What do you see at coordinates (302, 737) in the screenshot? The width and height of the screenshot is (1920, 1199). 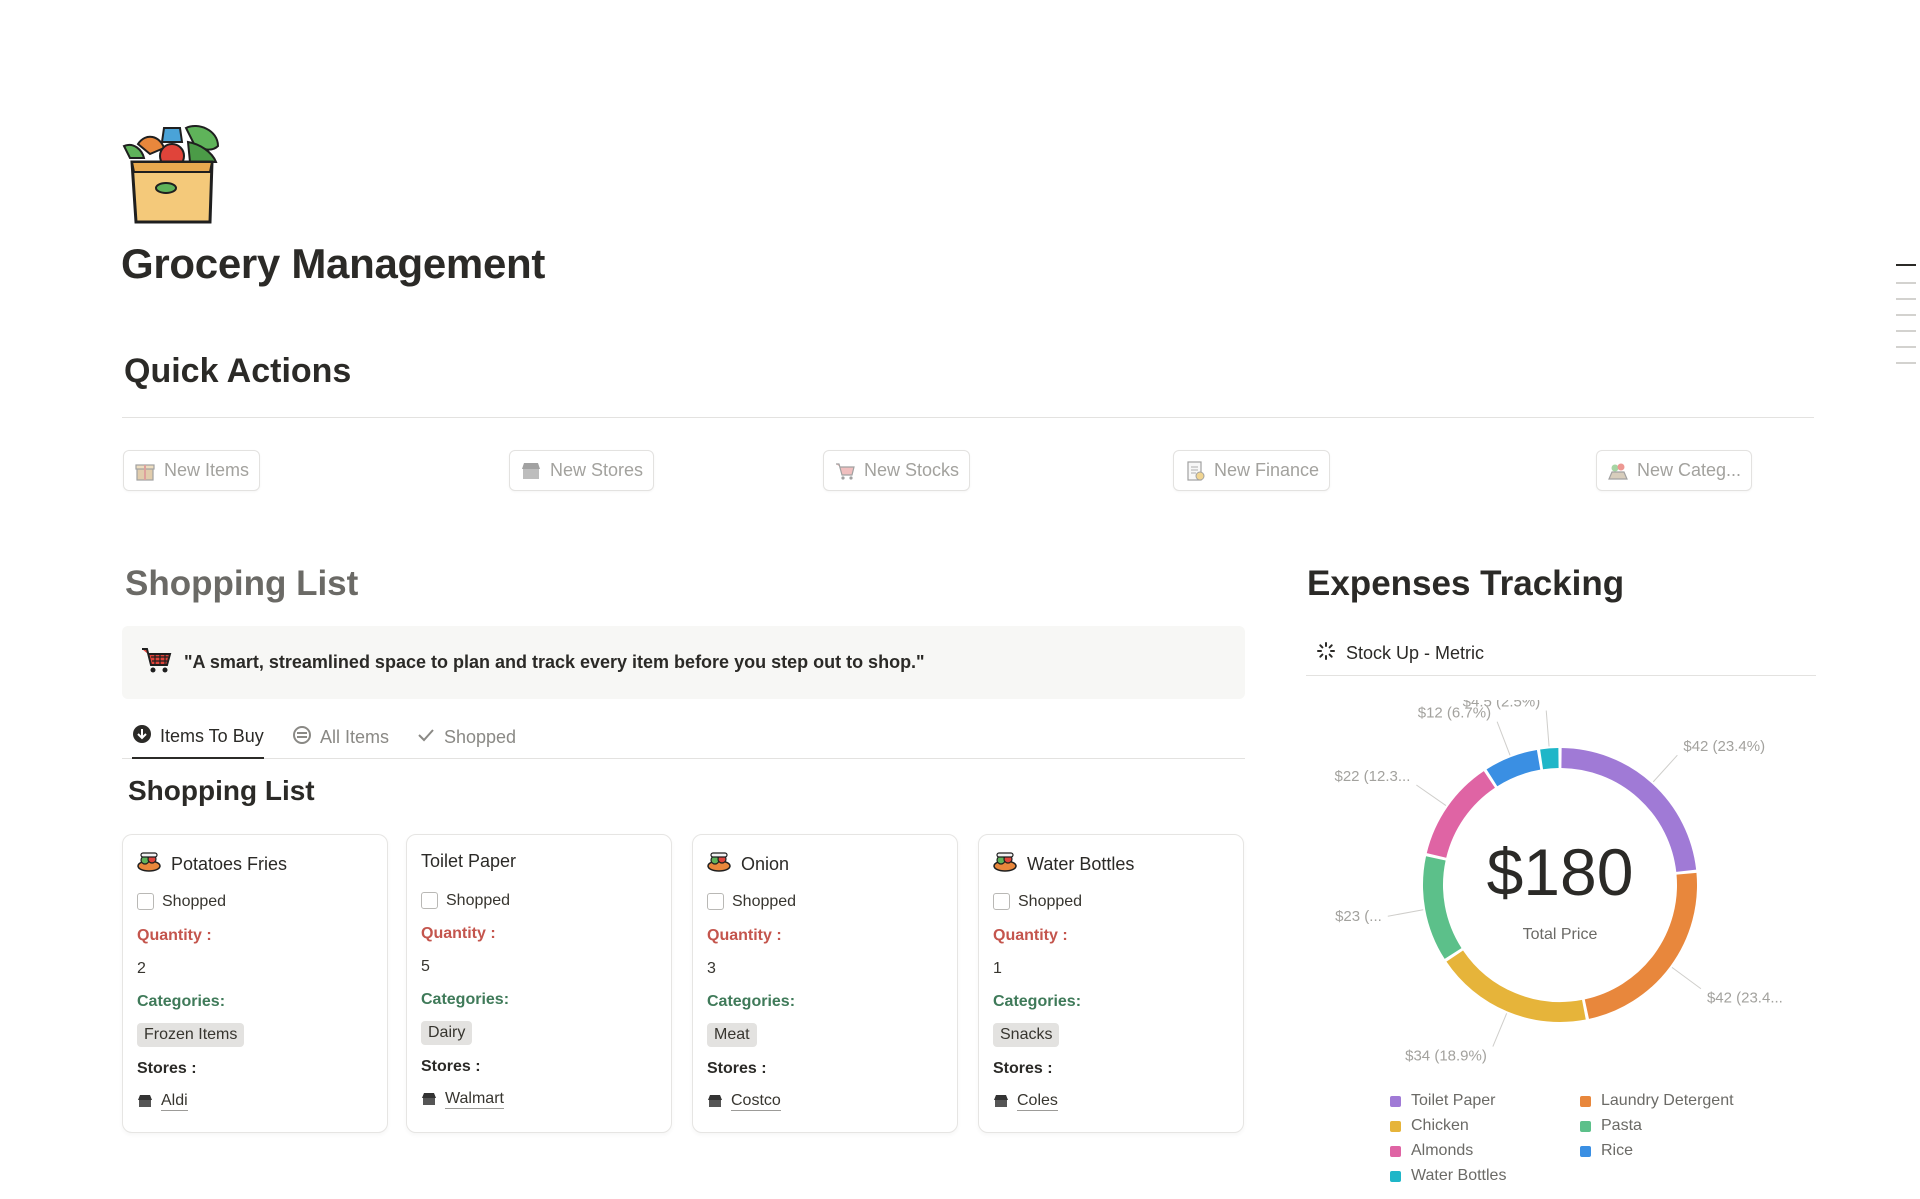 I see `list-icon` at bounding box center [302, 737].